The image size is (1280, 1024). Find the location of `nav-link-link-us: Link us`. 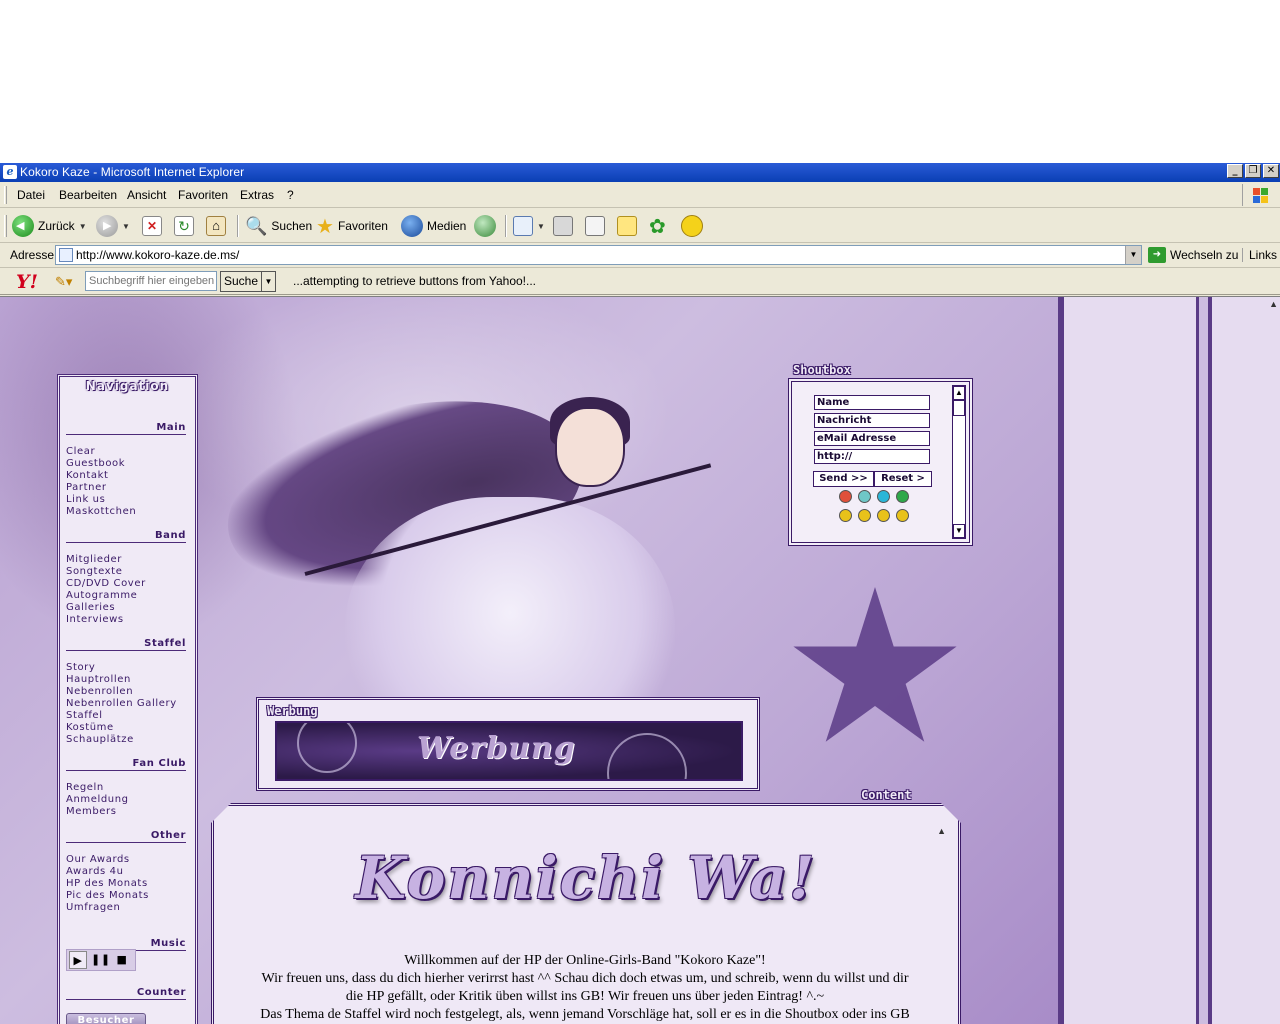

nav-link-link-us: Link us is located at coordinates (85, 499).